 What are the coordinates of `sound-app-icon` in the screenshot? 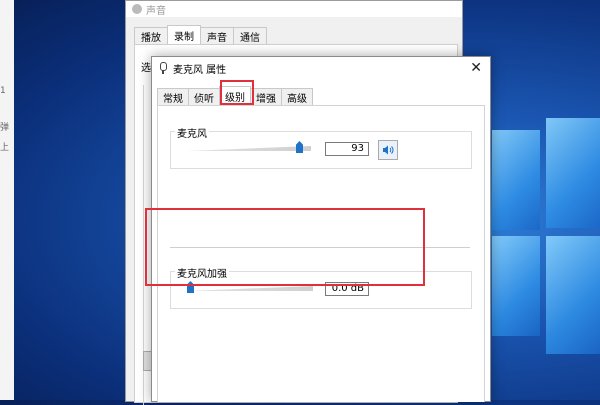 It's located at (137, 9).